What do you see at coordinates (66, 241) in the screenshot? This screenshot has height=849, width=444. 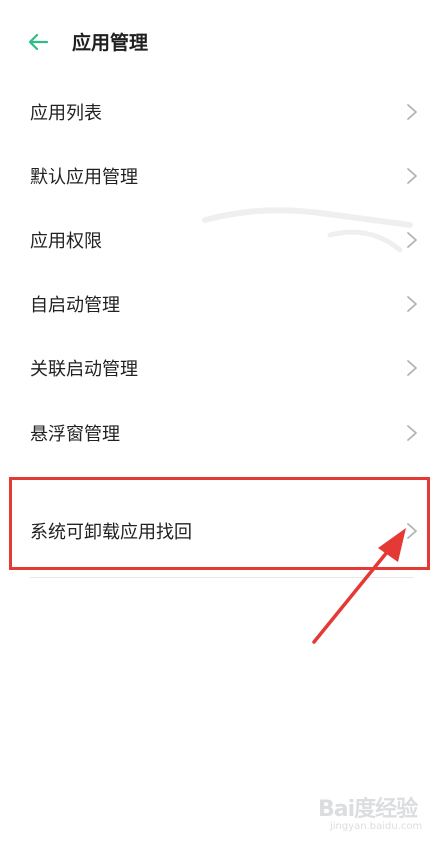 I see `menu-item-label: 应用权限` at bounding box center [66, 241].